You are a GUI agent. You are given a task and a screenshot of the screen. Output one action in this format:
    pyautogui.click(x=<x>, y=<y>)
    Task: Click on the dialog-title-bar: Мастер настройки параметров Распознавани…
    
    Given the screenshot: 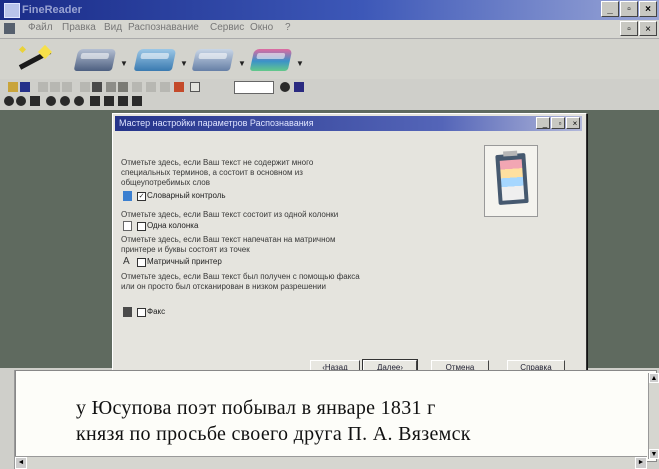 What is the action you would take?
    pyautogui.click(x=348, y=123)
    